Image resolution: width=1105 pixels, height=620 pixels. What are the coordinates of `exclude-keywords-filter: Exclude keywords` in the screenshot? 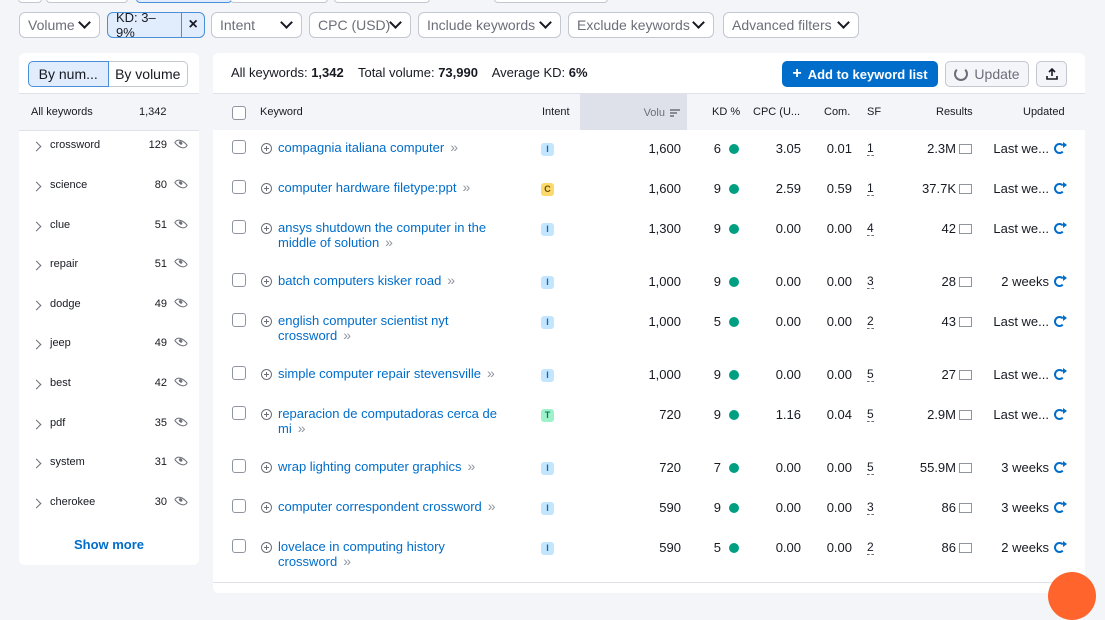 It's located at (641, 25).